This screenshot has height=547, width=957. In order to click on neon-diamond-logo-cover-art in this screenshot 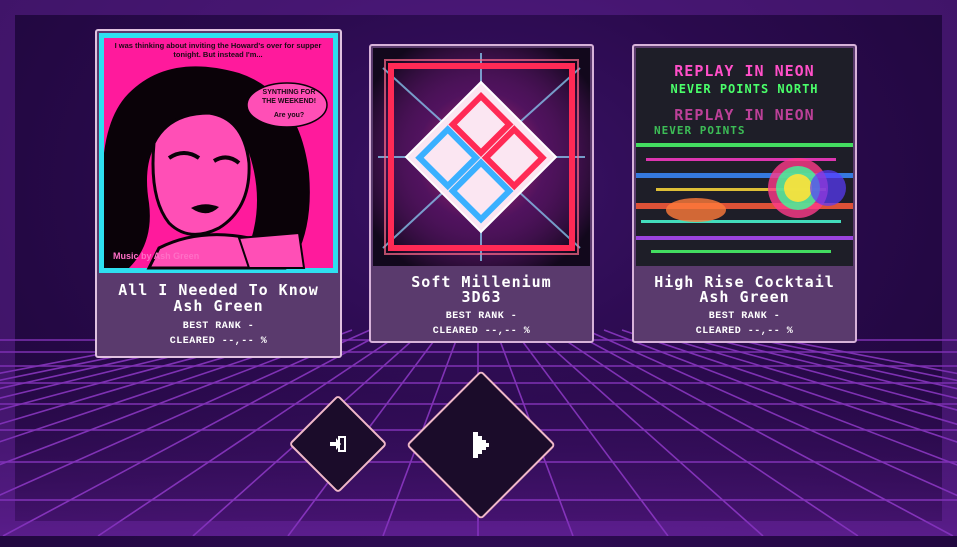, I will do `click(481, 157)`.